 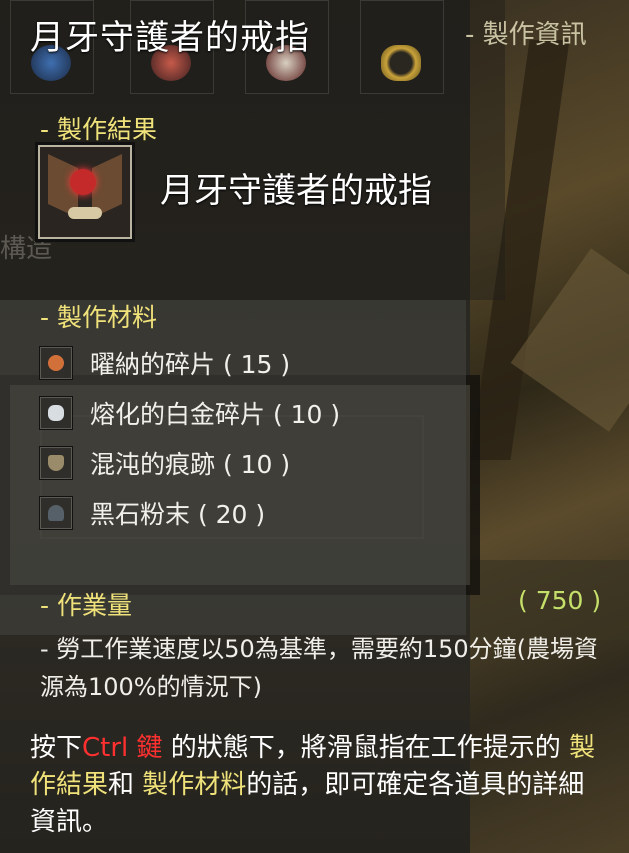 What do you see at coordinates (56, 413) in the screenshot?
I see `silver-piece-icon` at bounding box center [56, 413].